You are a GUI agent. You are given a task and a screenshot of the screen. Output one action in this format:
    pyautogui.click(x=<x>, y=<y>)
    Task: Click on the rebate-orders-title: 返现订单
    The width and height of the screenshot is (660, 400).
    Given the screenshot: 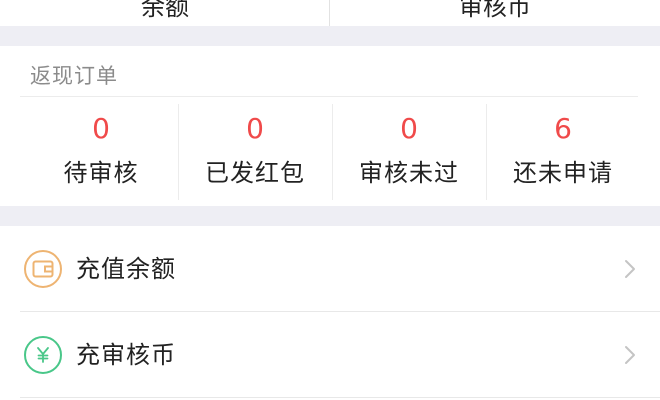 What is the action you would take?
    pyautogui.click(x=74, y=76)
    